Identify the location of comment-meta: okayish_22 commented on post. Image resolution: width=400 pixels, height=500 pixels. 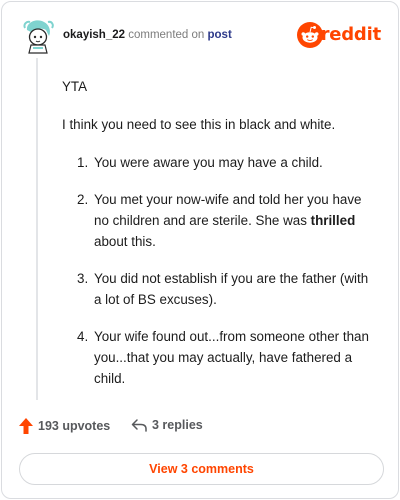
(147, 35).